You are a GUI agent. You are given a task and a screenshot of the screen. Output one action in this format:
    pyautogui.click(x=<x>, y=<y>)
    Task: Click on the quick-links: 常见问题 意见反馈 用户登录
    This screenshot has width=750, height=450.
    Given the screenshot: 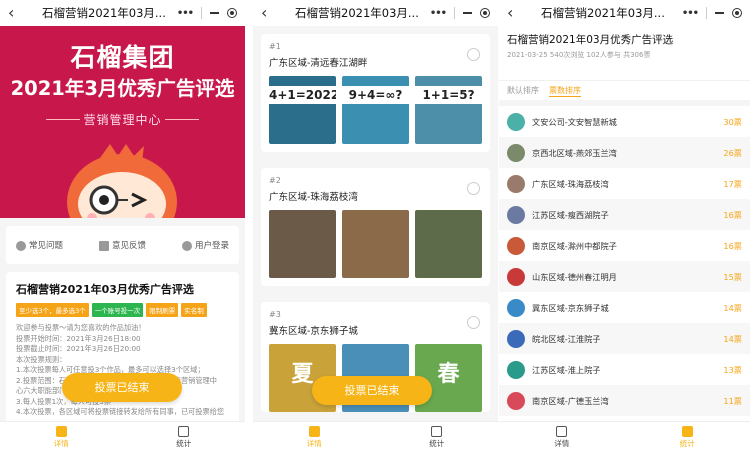 What is the action you would take?
    pyautogui.click(x=122, y=245)
    